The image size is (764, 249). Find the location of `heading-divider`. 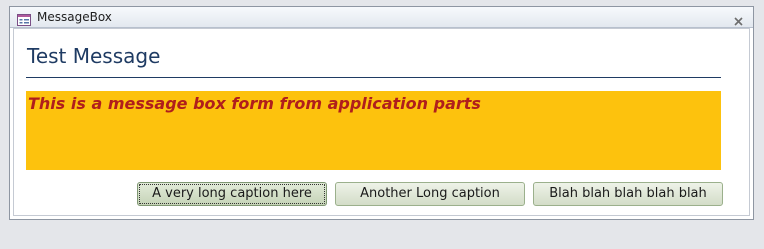

heading-divider is located at coordinates (373, 77).